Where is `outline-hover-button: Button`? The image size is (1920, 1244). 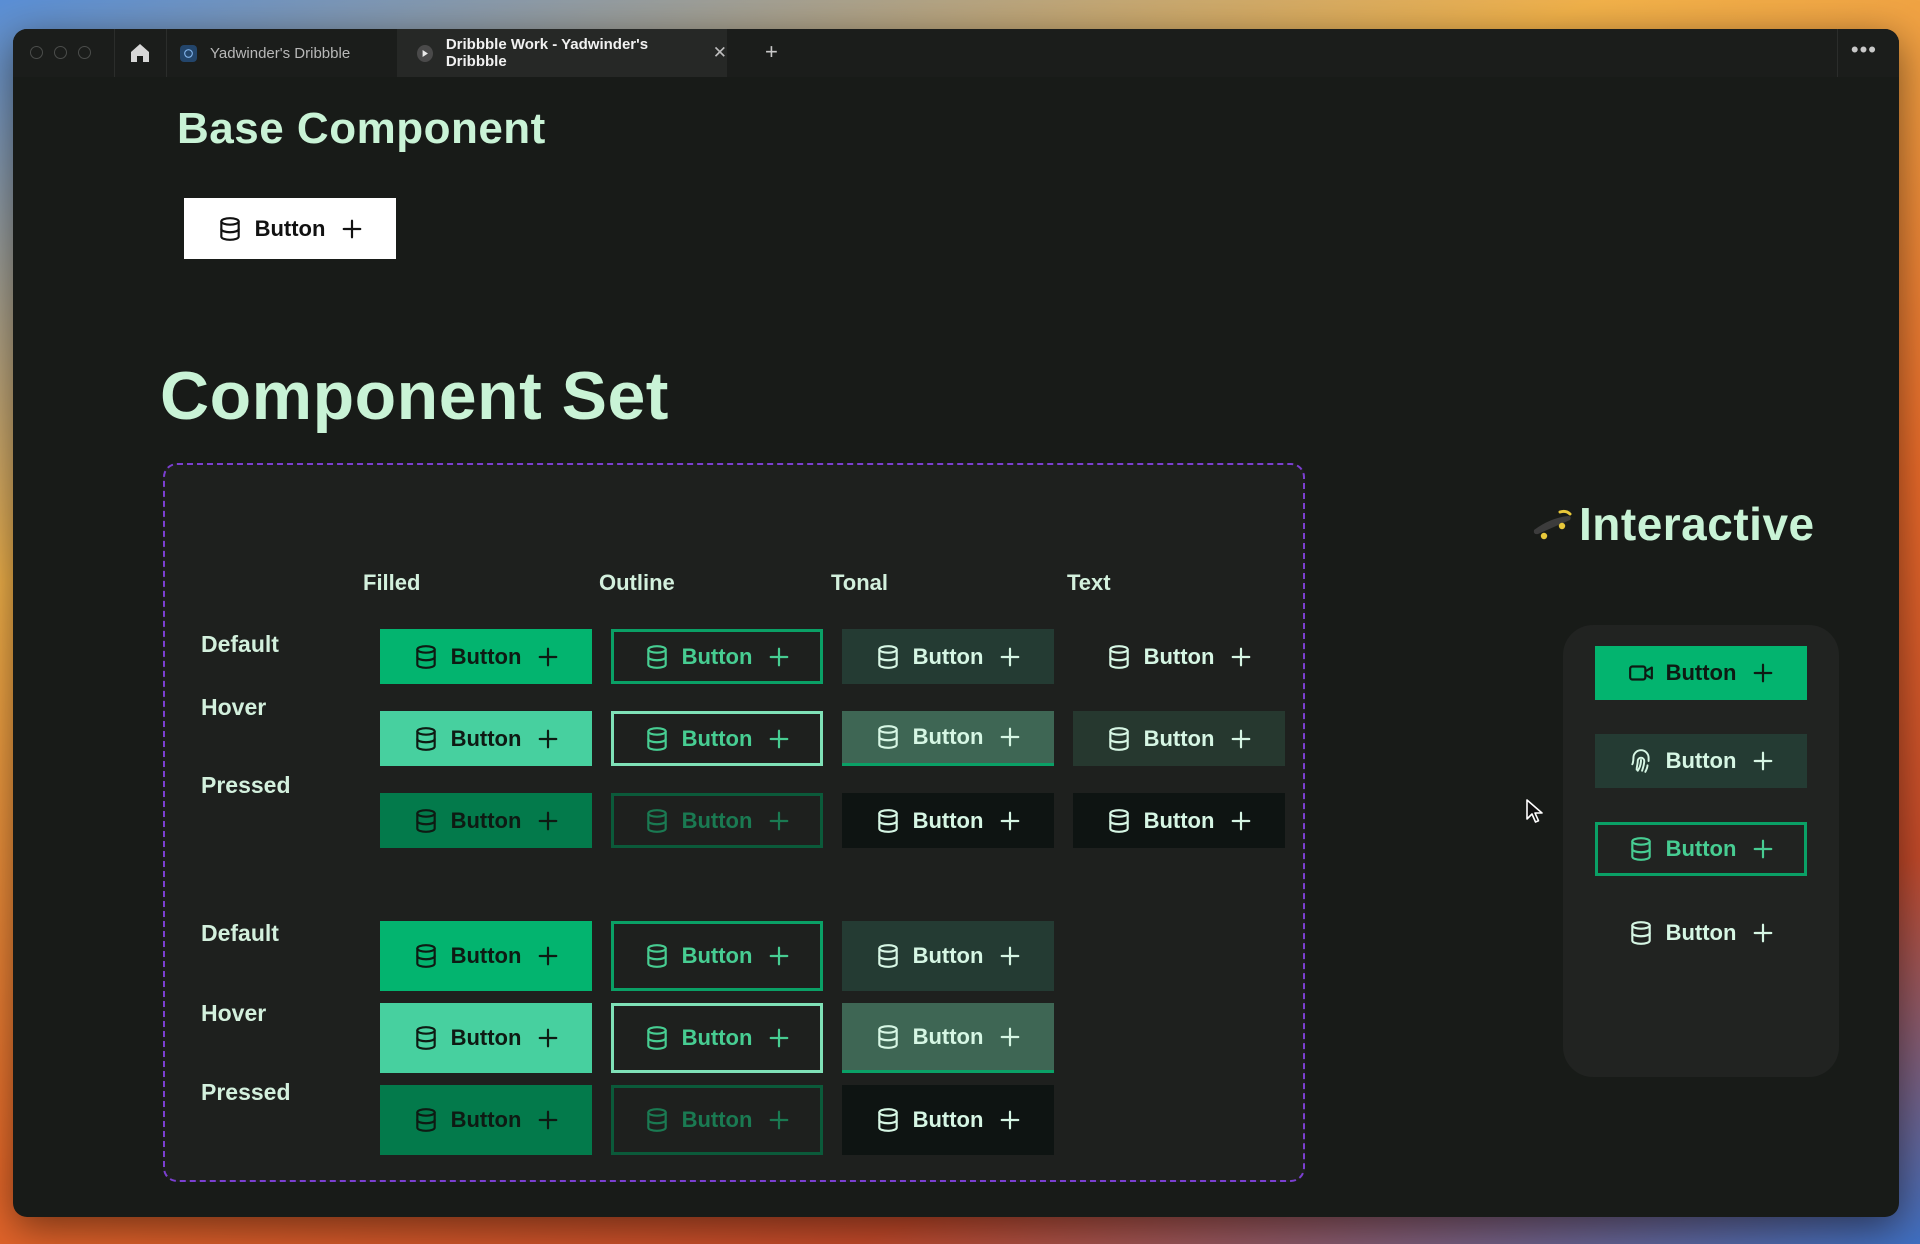
outline-hover-button: Button is located at coordinates (717, 738).